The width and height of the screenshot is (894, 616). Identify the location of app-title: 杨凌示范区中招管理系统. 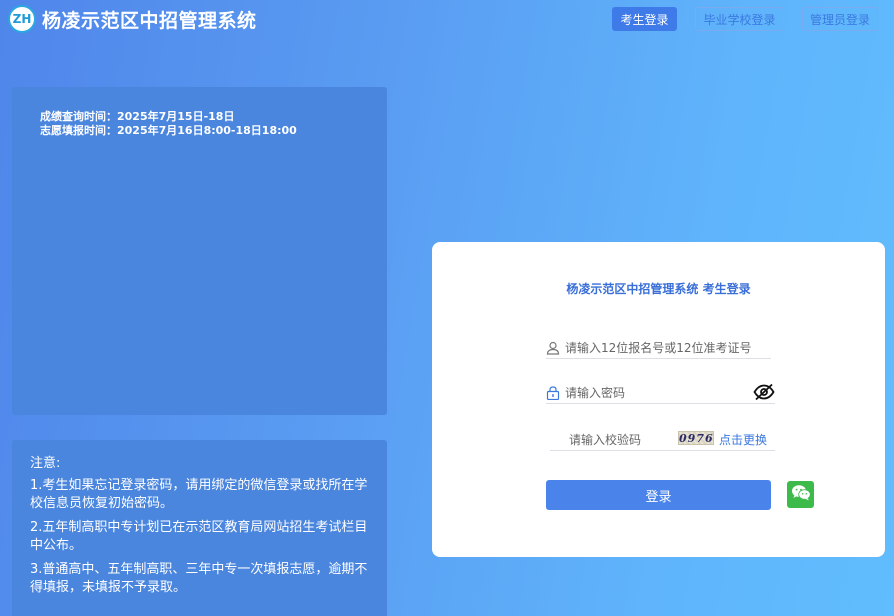
(149, 21).